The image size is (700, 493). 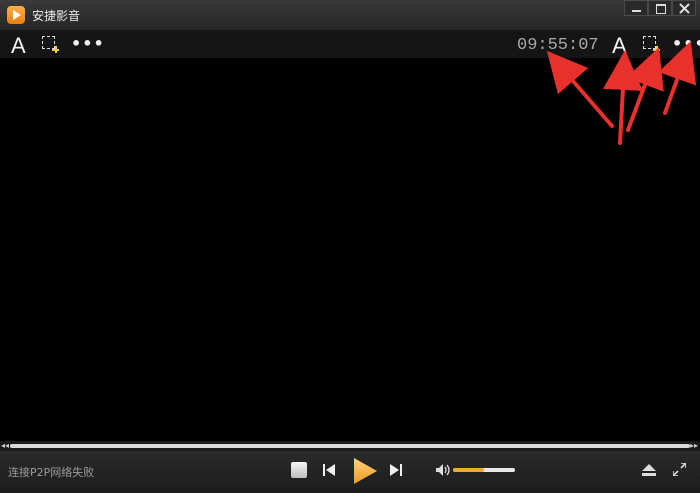 I want to click on control-bar: 连接P2P网络失败, so click(x=350, y=472).